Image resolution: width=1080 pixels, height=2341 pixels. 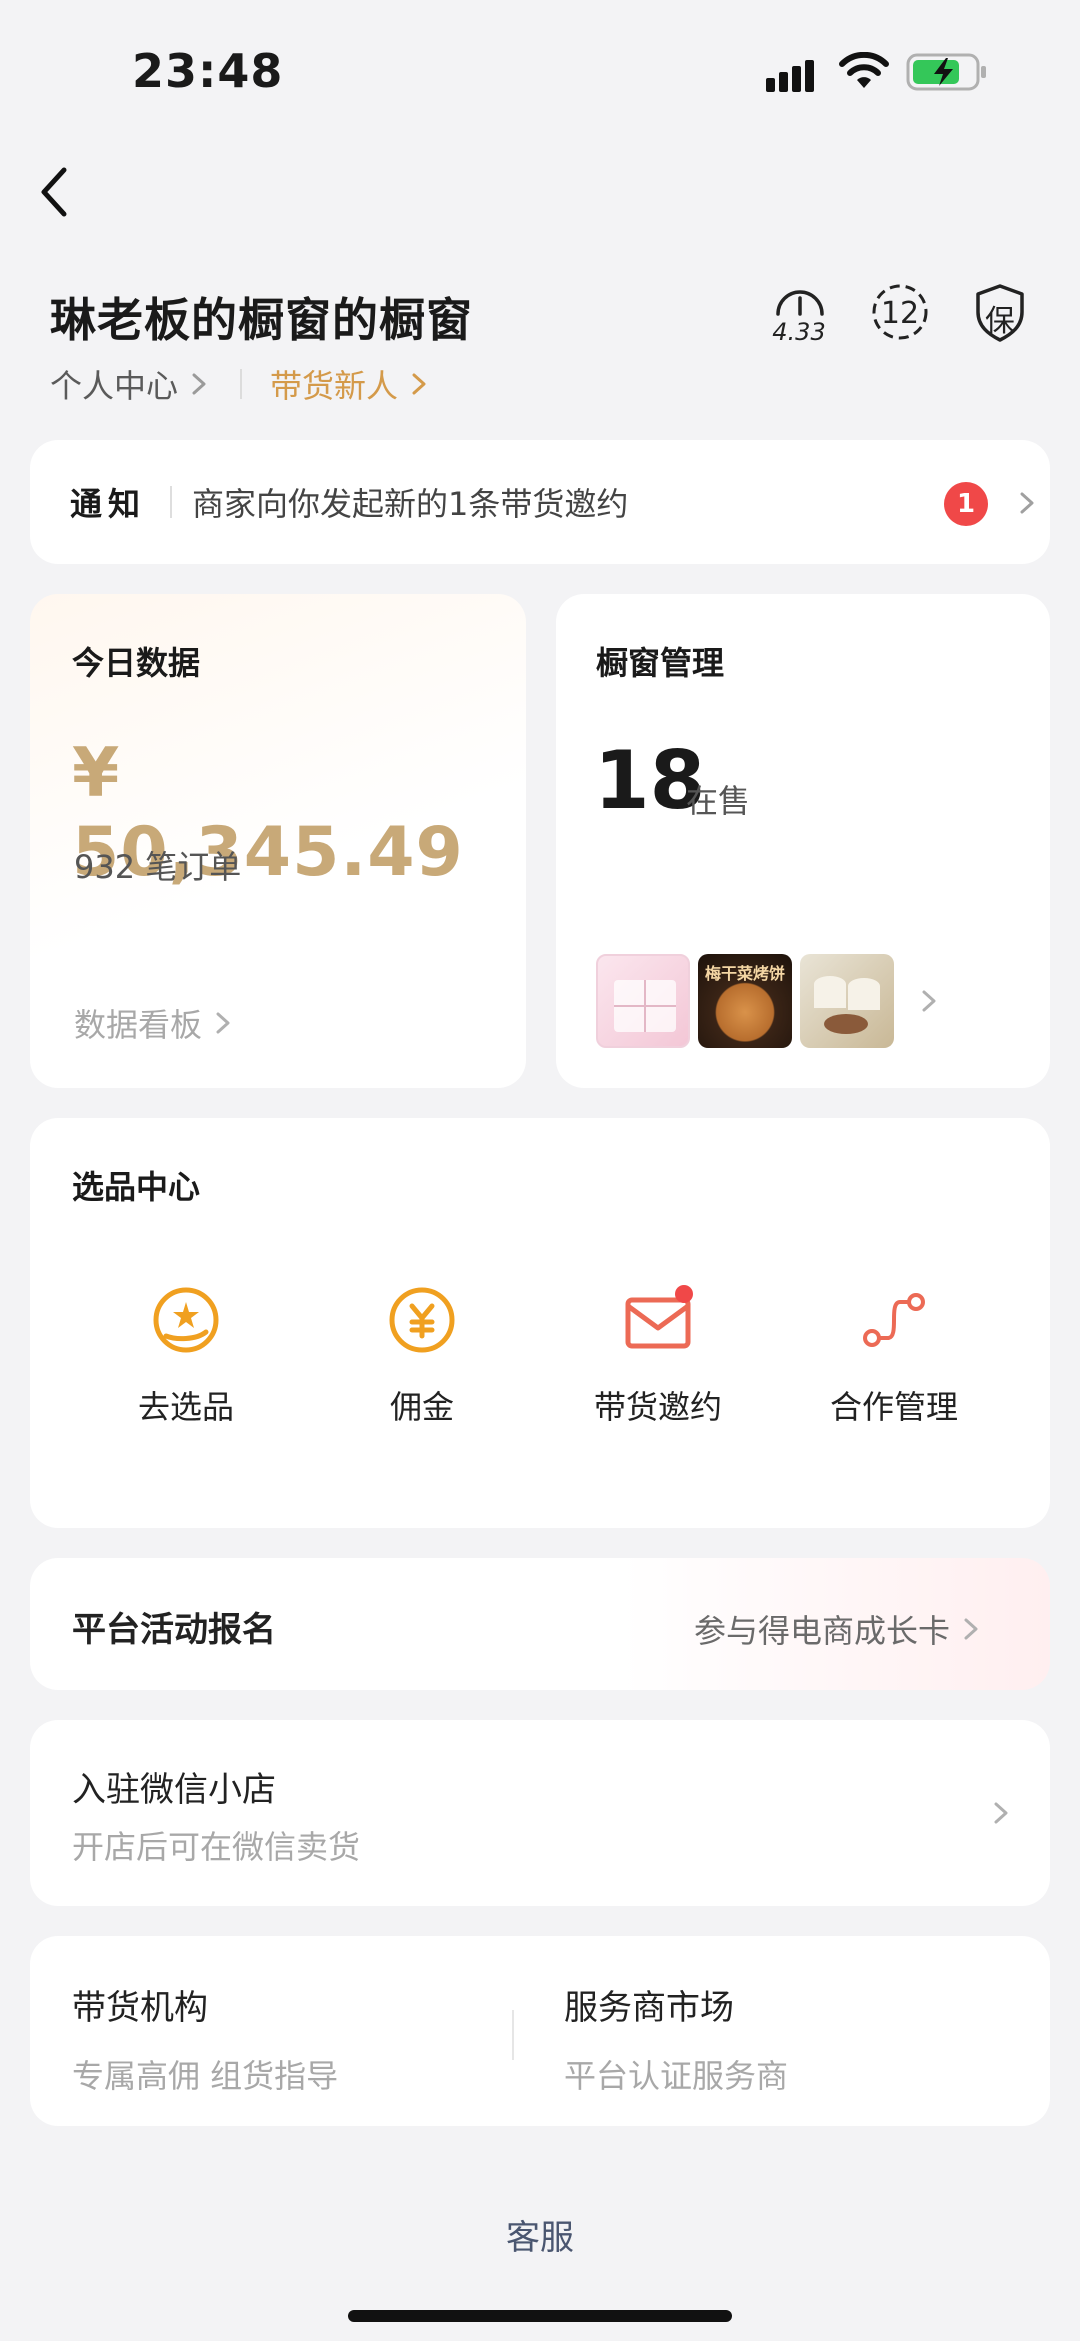 I want to click on platform-activity-title: 平台活动报名, so click(x=174, y=1630).